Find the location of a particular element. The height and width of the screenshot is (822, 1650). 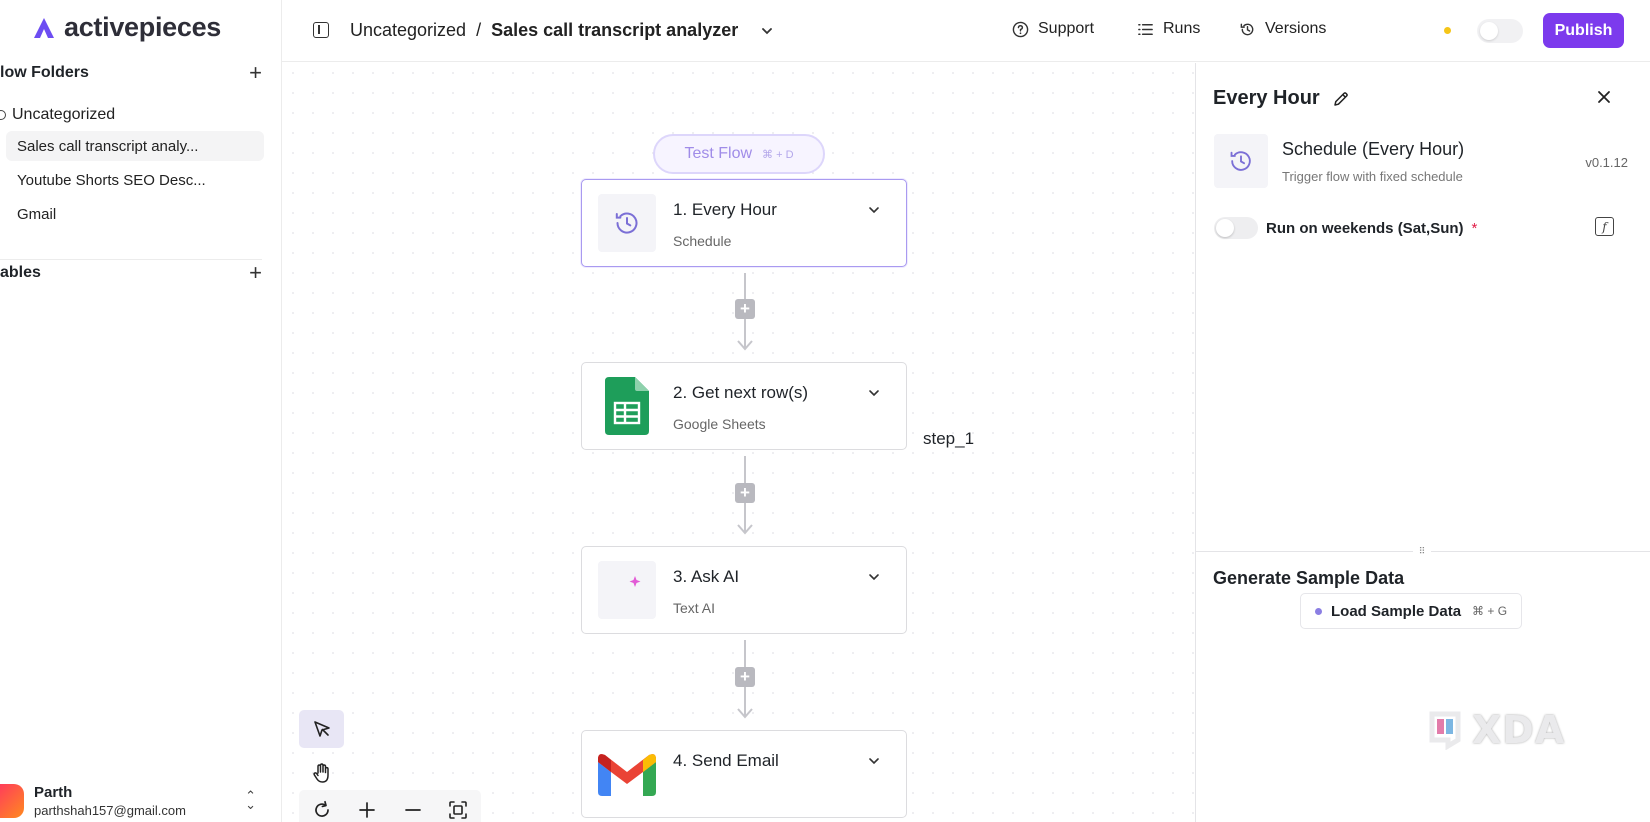

select-tool-button is located at coordinates (321, 729).